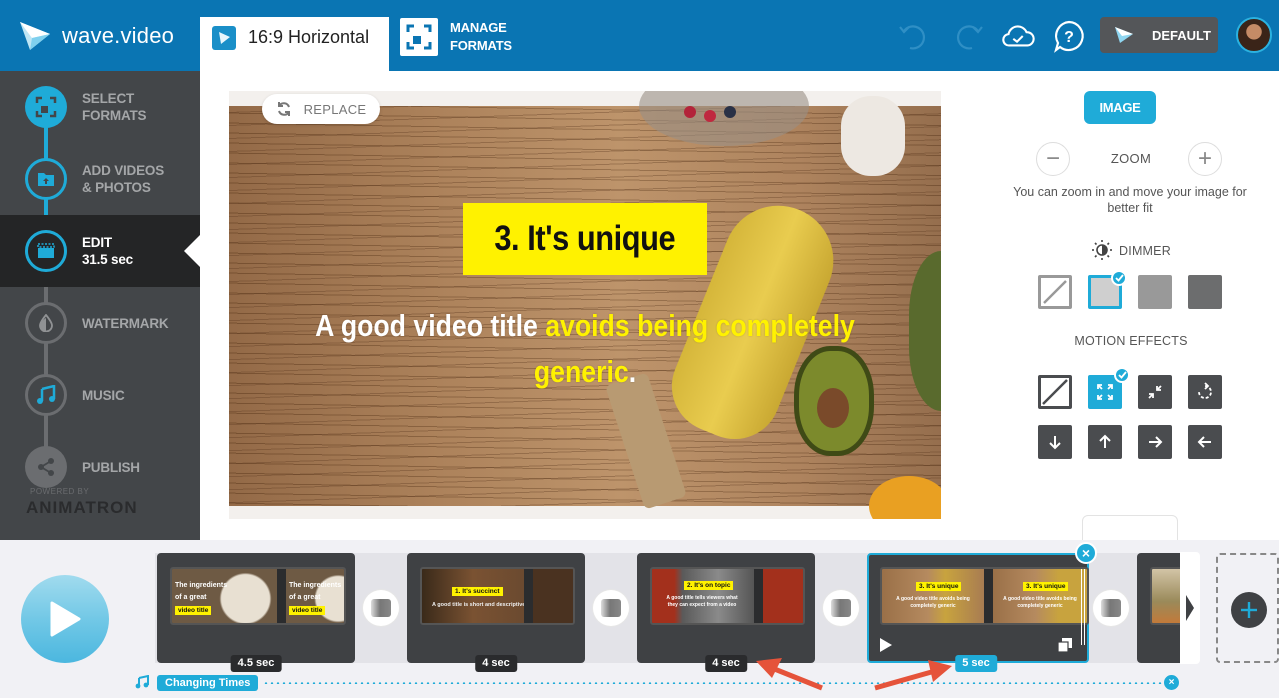  What do you see at coordinates (1120, 107) in the screenshot?
I see `image-tab-button: IMAGE` at bounding box center [1120, 107].